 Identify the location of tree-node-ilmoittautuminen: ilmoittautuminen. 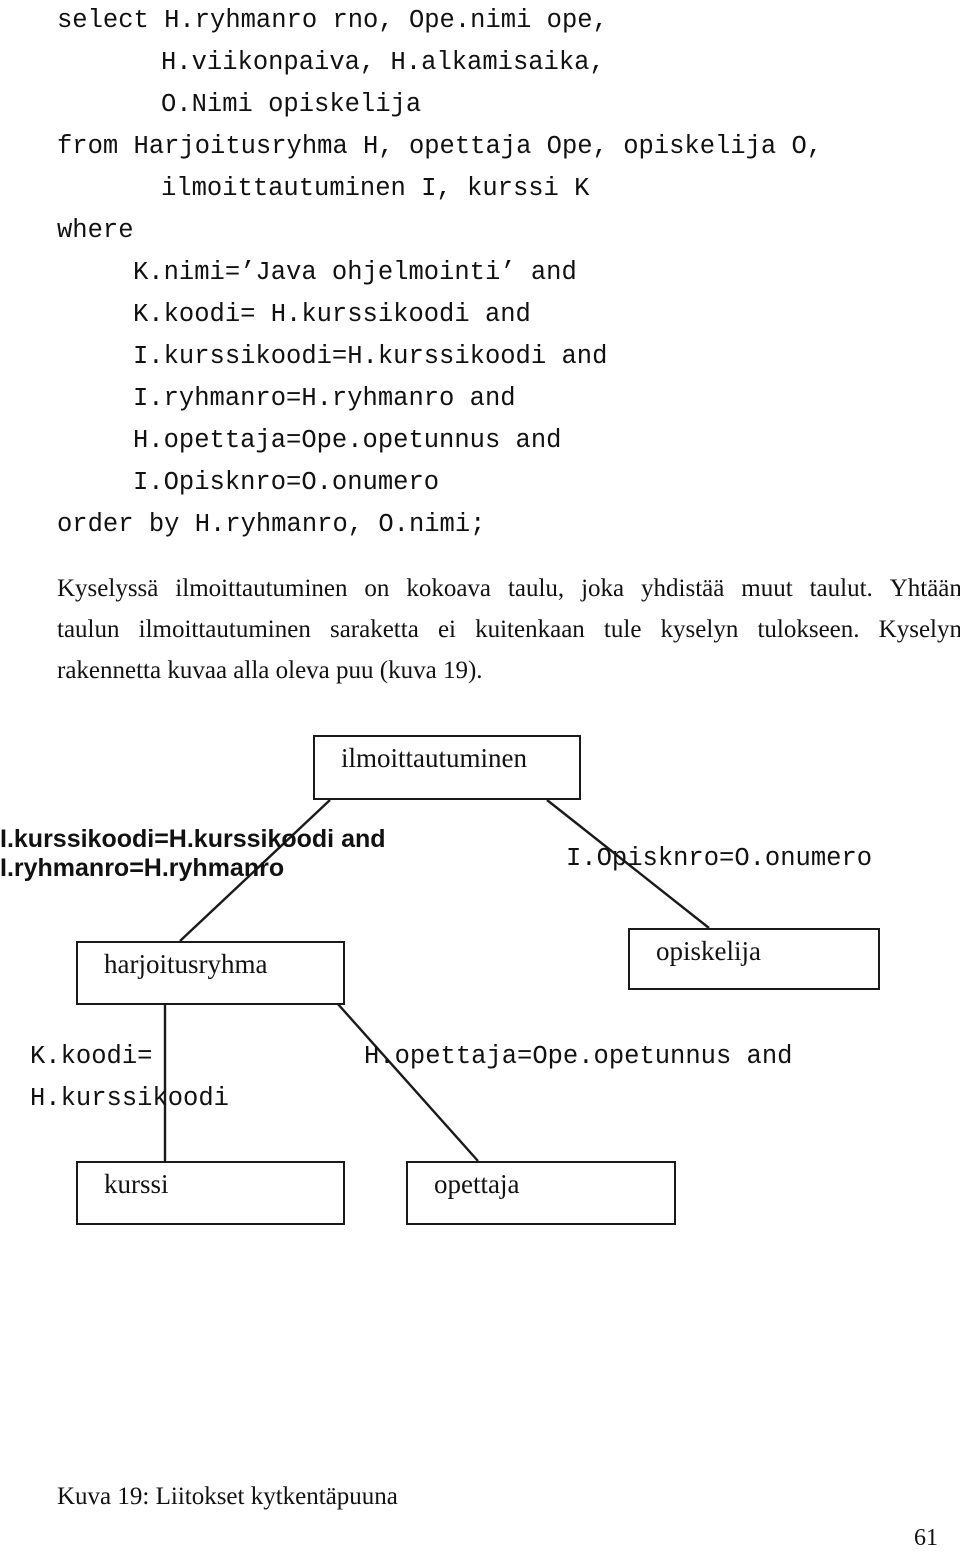
(447, 767).